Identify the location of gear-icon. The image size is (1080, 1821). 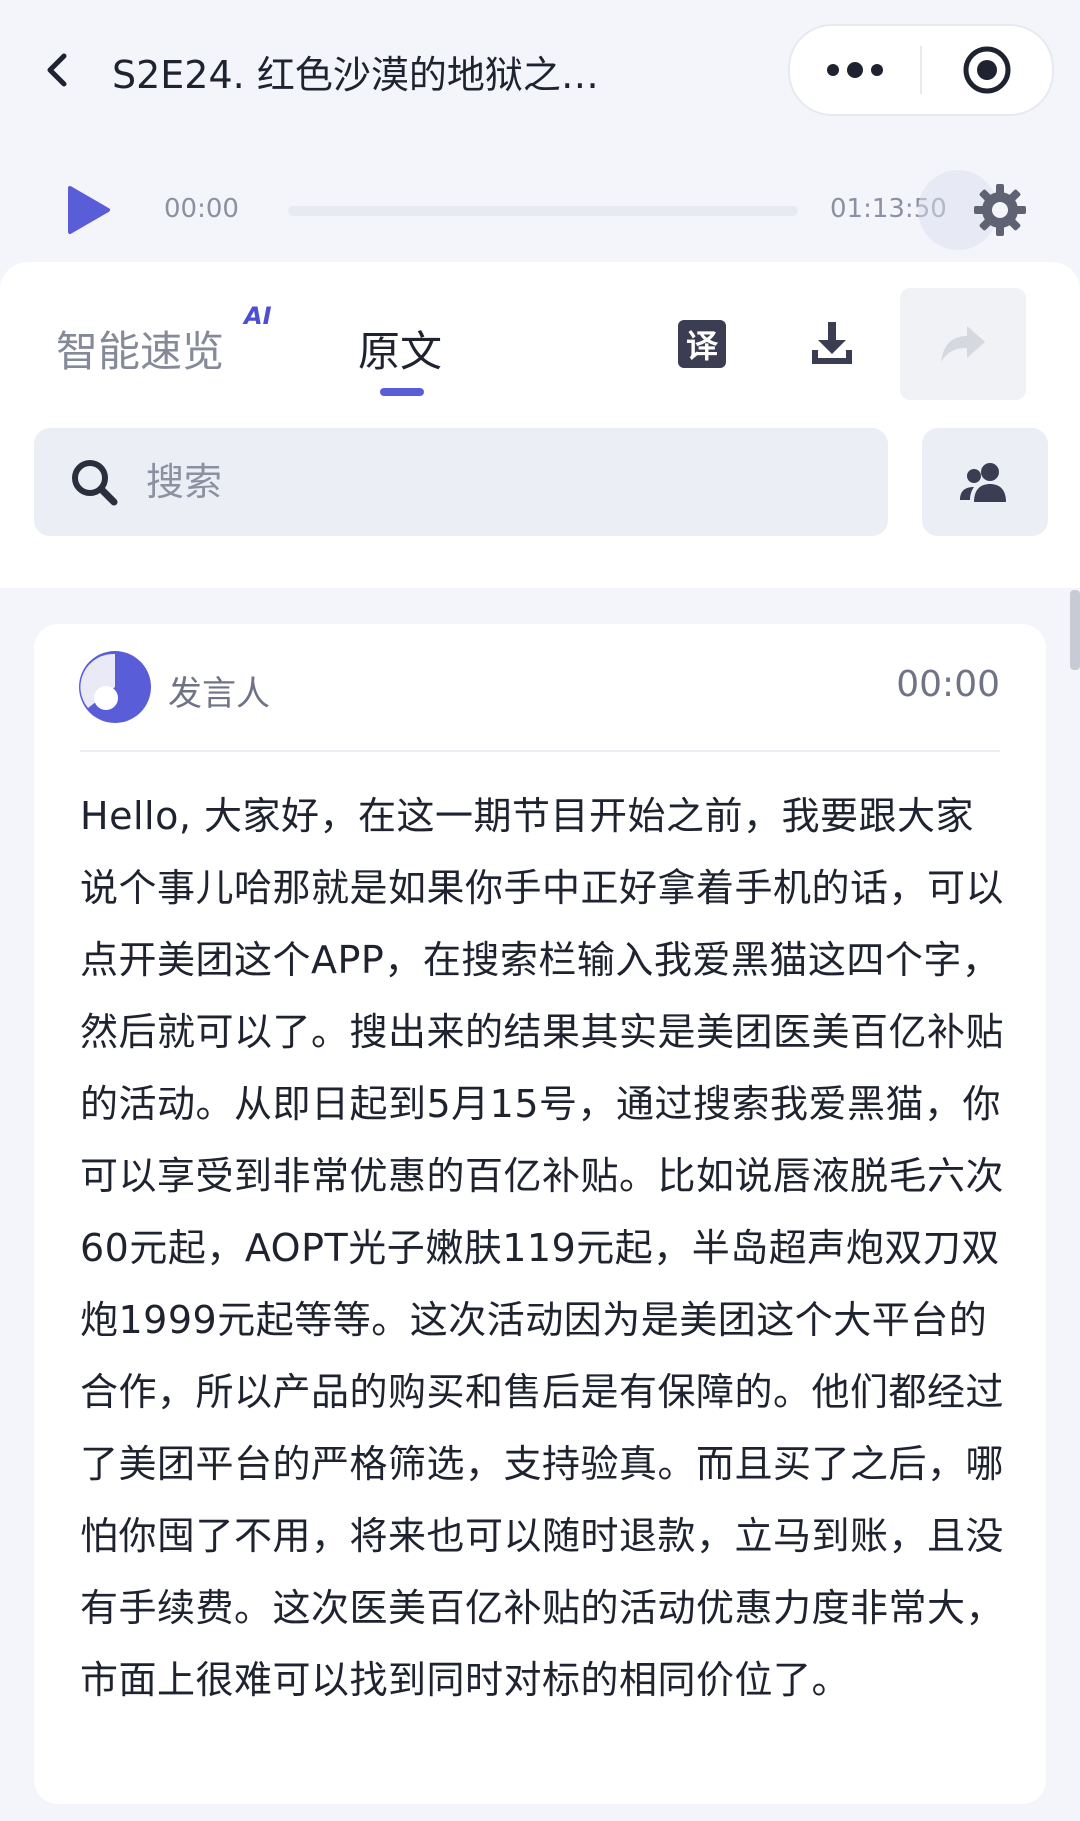
(1000, 210).